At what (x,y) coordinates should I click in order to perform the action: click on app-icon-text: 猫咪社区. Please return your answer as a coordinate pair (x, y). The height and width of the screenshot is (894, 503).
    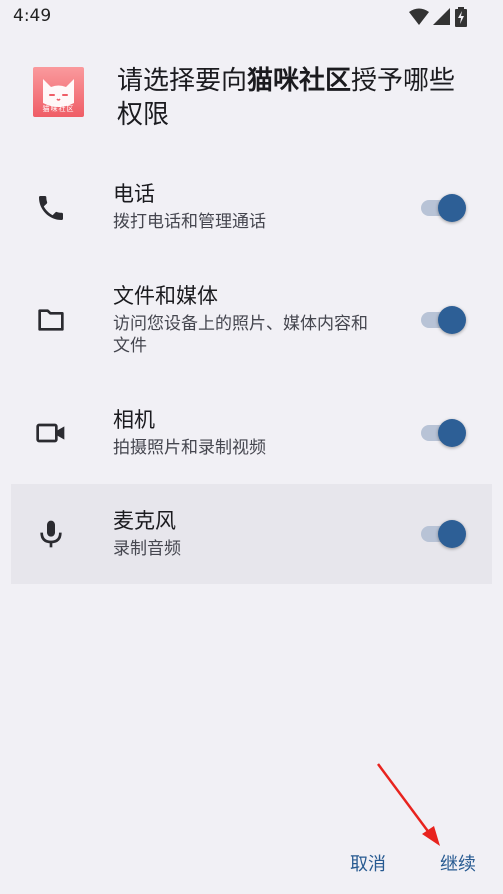
    Looking at the image, I should click on (58, 109).